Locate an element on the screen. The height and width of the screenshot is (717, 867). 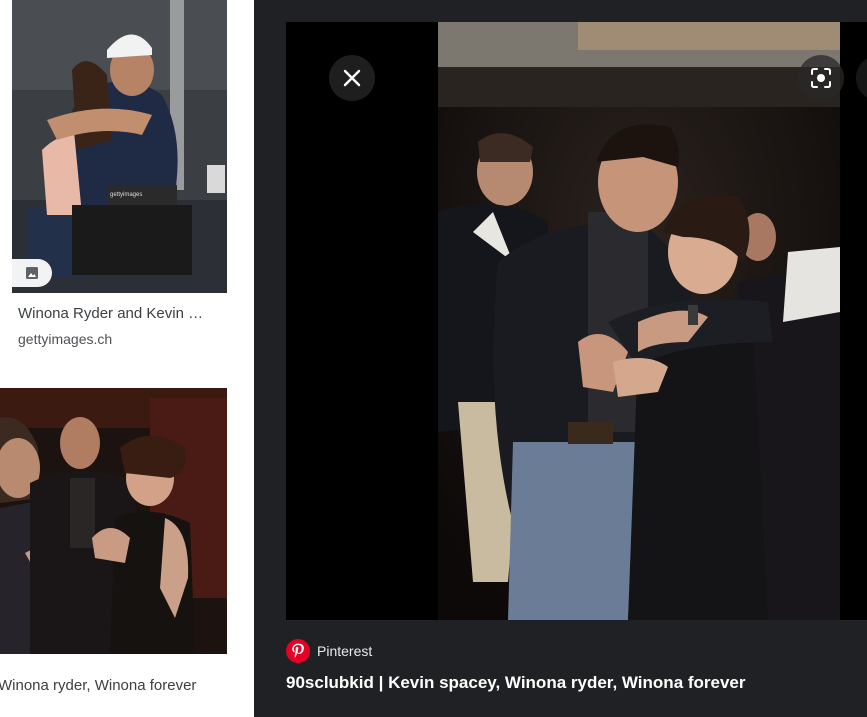
pinterest-logo-icon is located at coordinates (298, 651).